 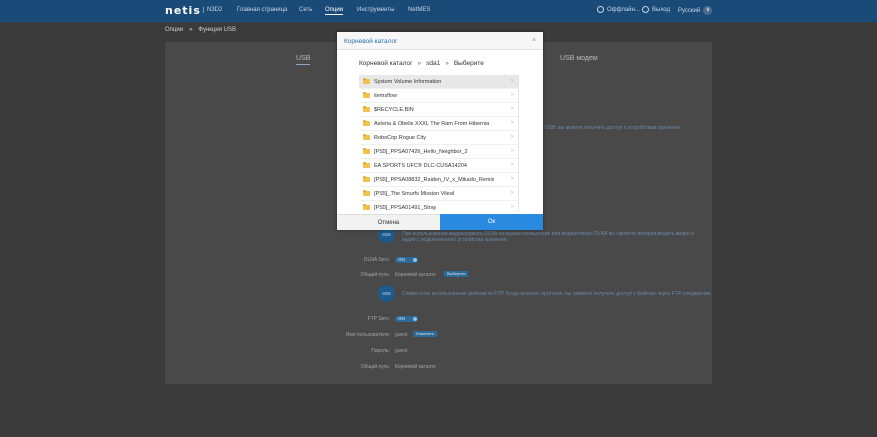 I want to click on folder-list-item: EA SPORTS UFC® DLC-CUSA14204 ›, so click(x=438, y=166).